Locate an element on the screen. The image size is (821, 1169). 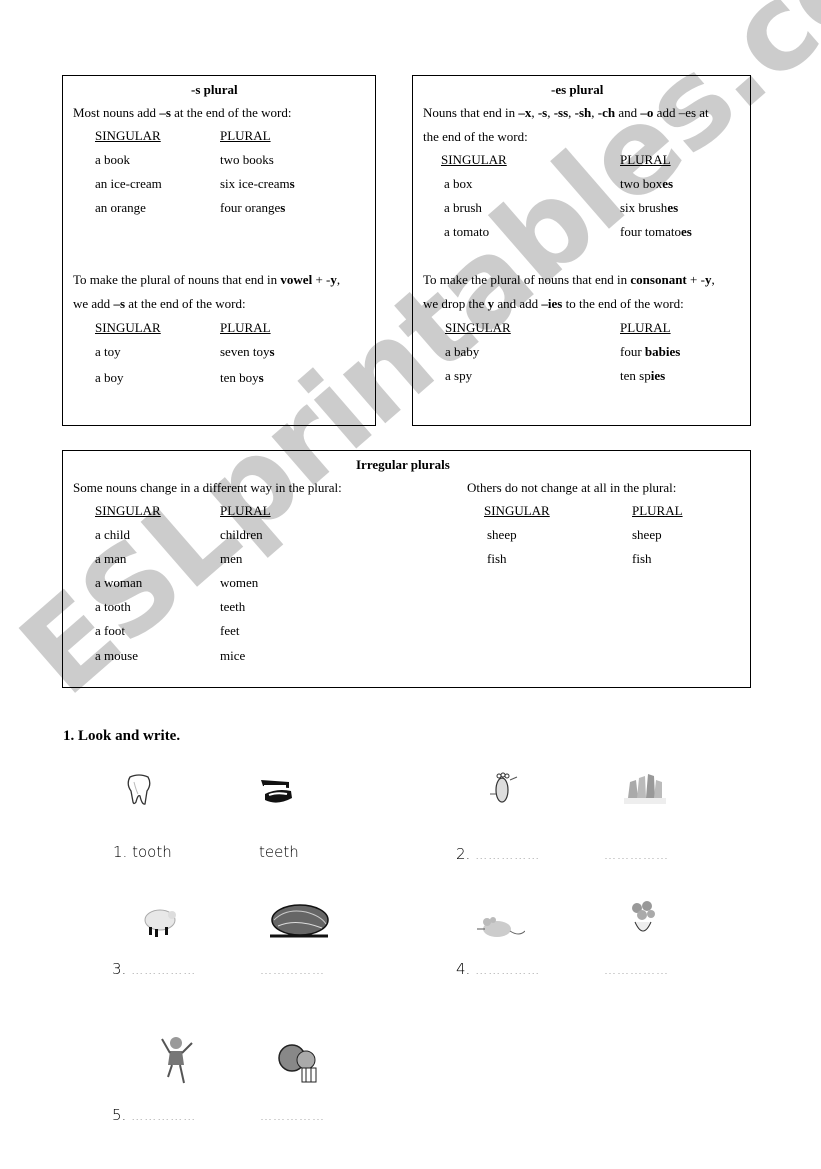
text: two box is located at coordinates (641, 183).